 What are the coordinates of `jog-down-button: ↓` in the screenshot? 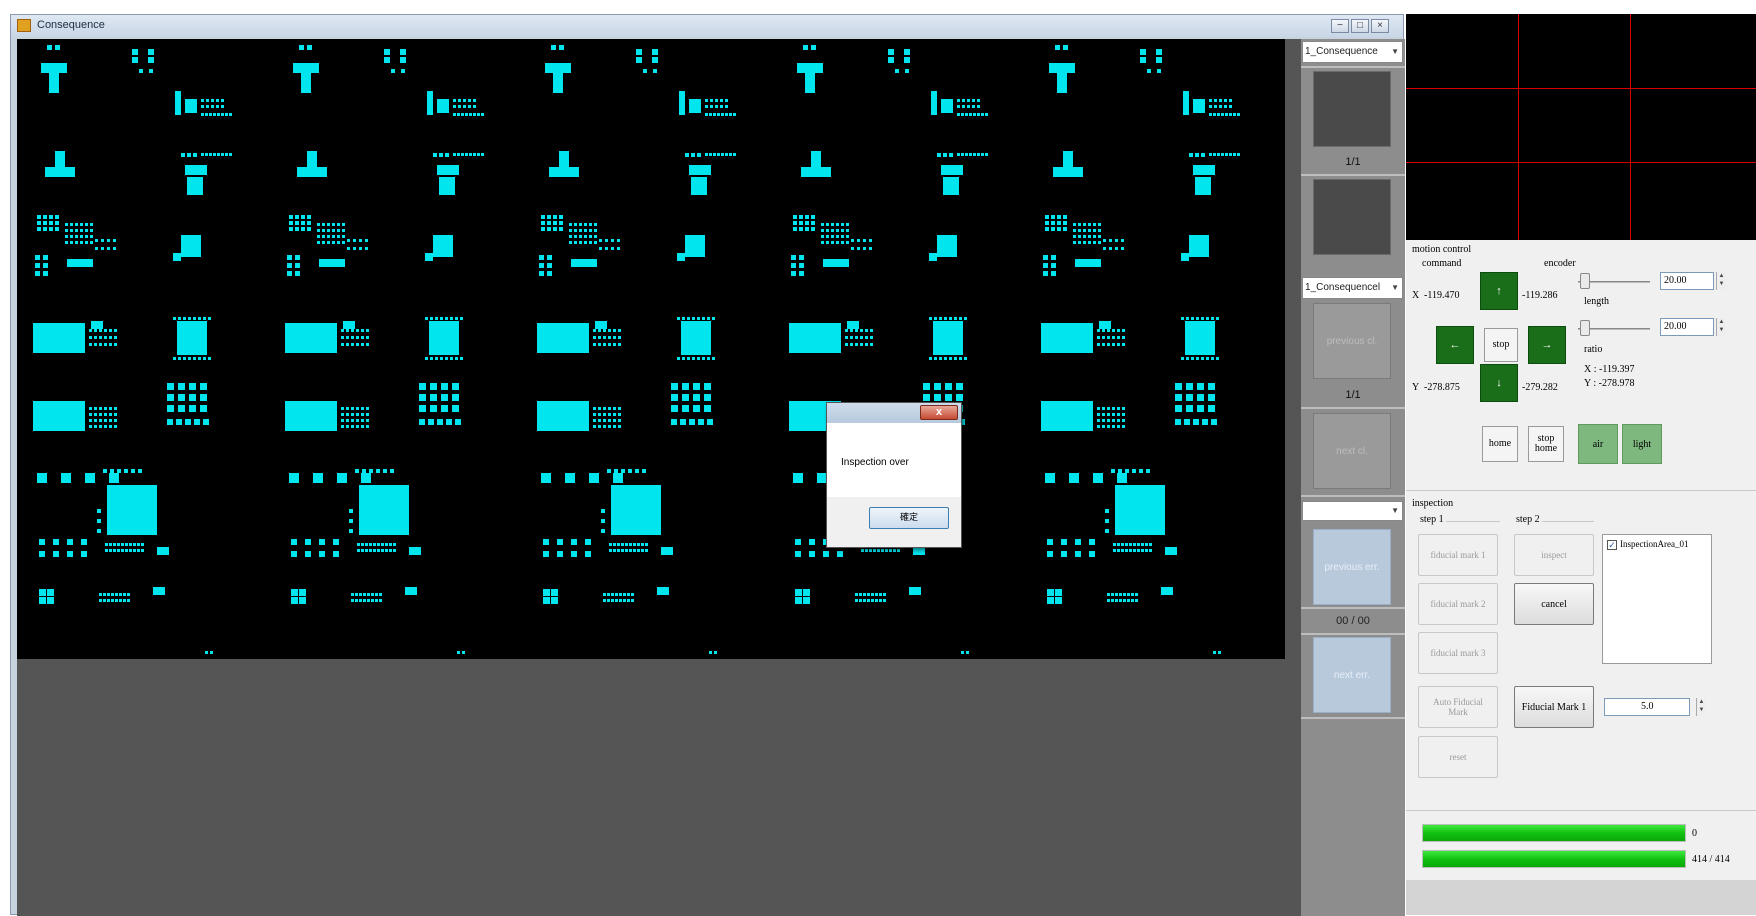 It's located at (1499, 383).